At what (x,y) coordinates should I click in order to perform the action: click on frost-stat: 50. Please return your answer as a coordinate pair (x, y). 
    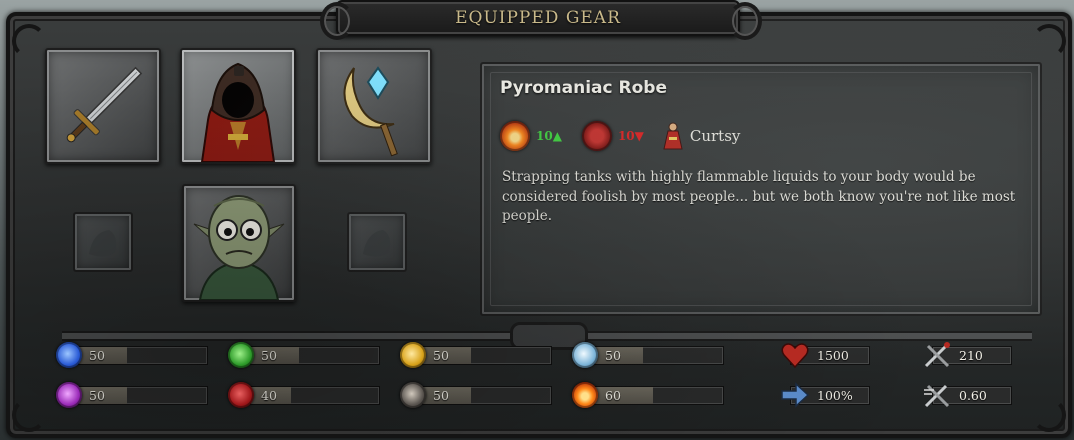
    Looking at the image, I should click on (132, 355).